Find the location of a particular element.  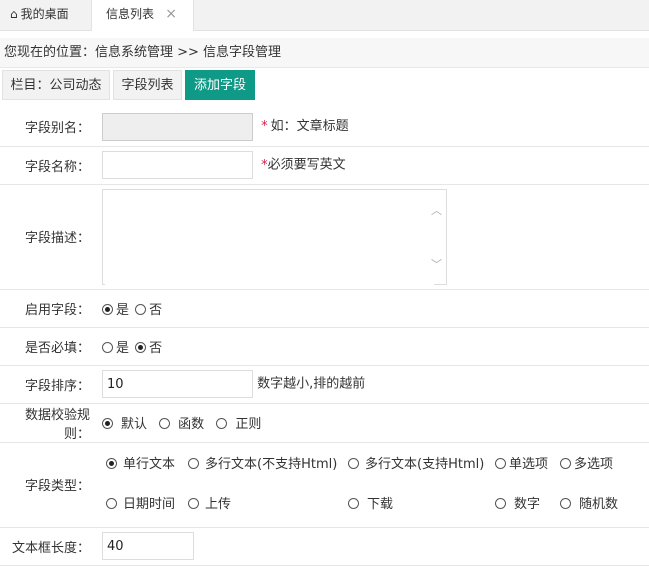

chevron-up-icon: ︿ is located at coordinates (436, 210).